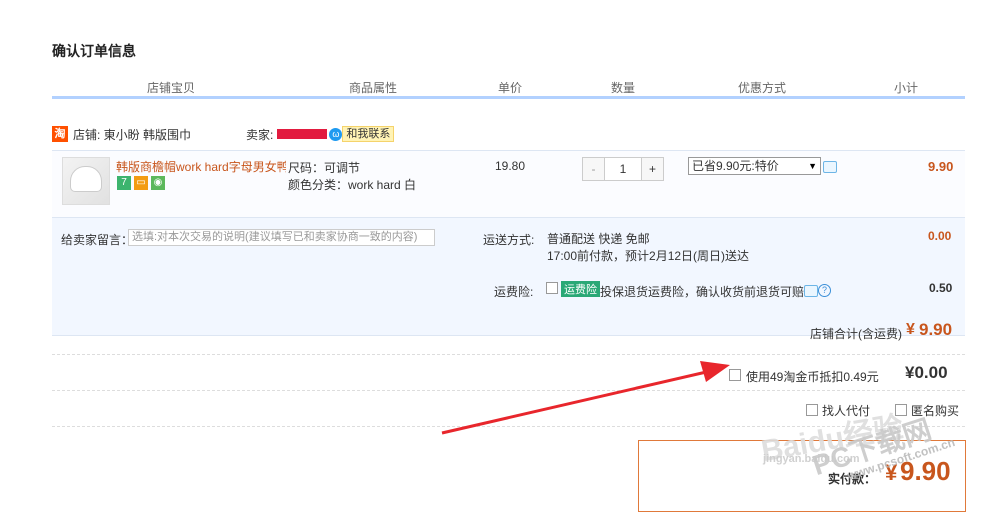 The width and height of the screenshot is (1000, 512). Describe the element at coordinates (124, 183) in the screenshot. I see `seven-day-return-icon: 7` at that location.